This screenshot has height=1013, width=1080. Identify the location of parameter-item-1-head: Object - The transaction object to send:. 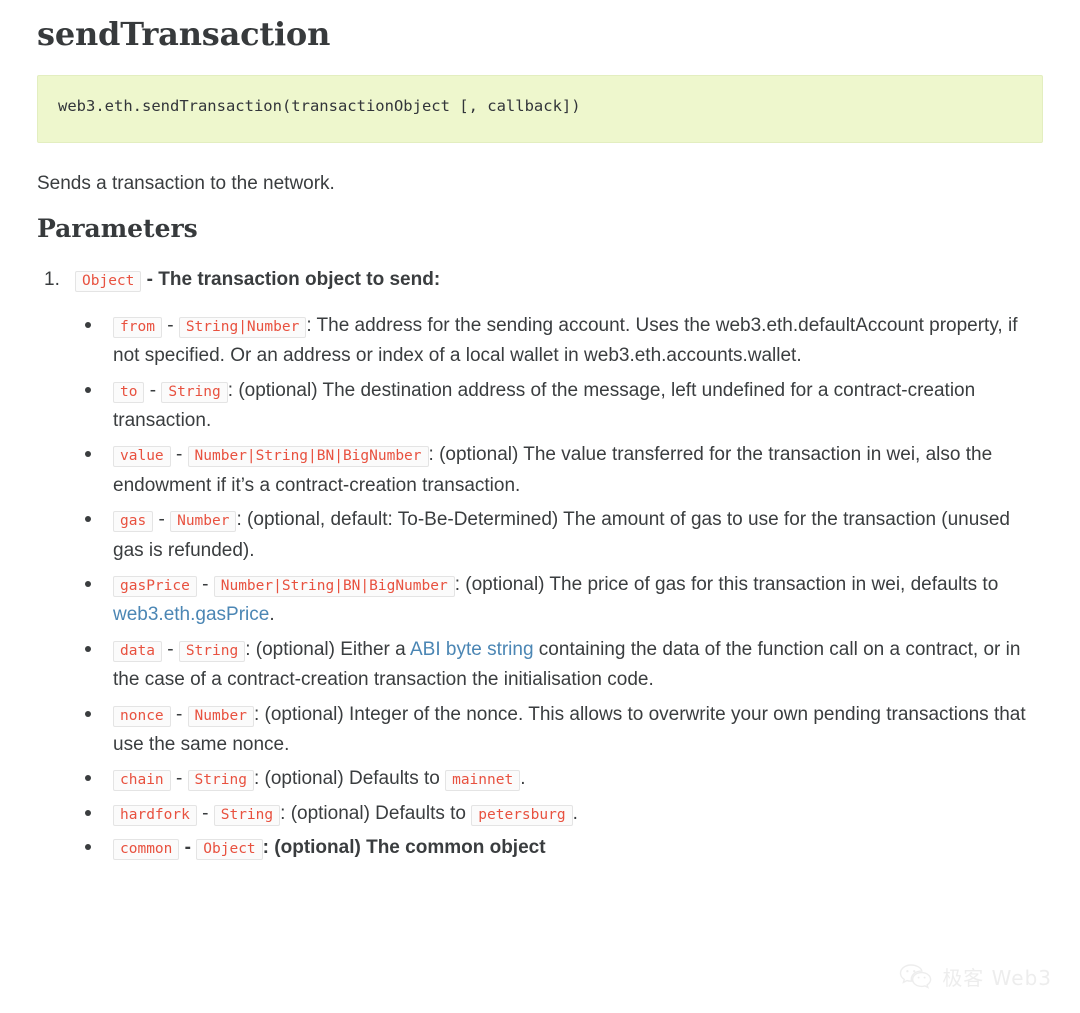
(258, 280).